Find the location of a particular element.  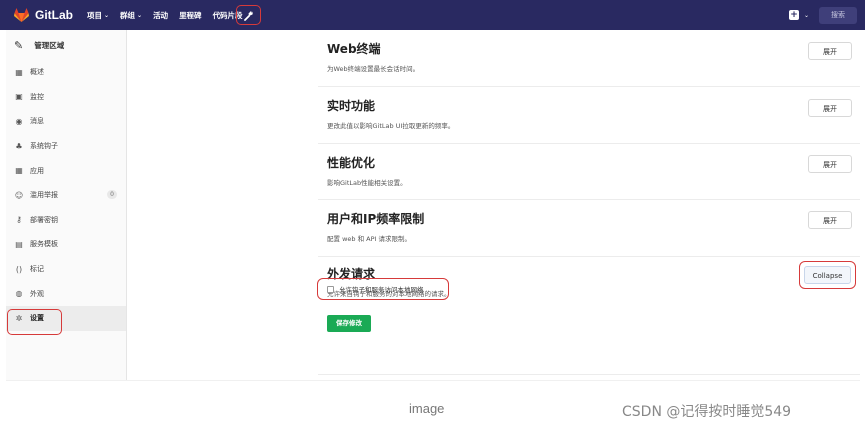

gitlab-logo: GitLab is located at coordinates (43, 15).